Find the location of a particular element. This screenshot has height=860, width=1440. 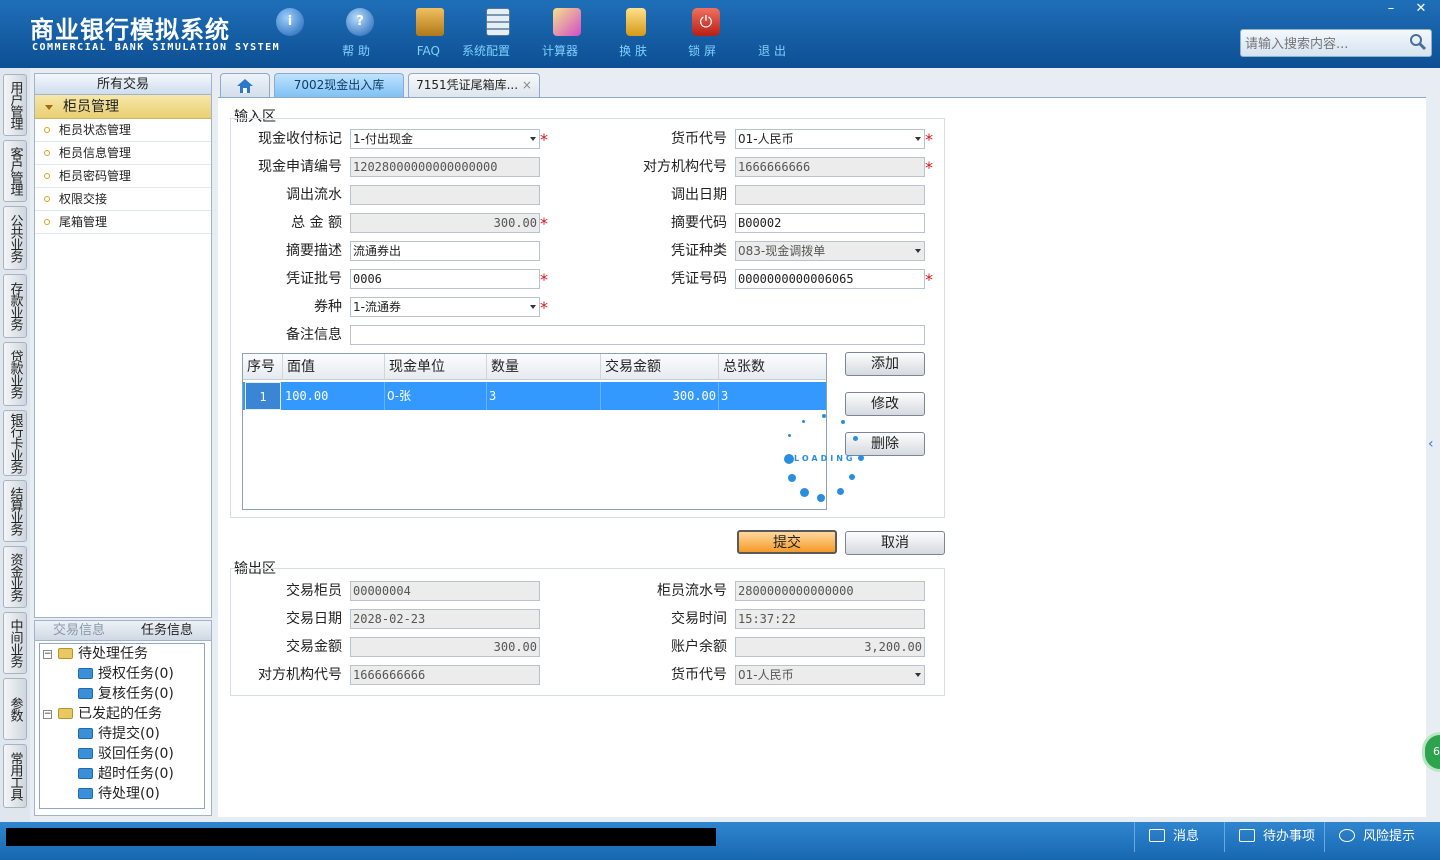

menu-item-tail-box: 尾箱管理 is located at coordinates (123, 222).